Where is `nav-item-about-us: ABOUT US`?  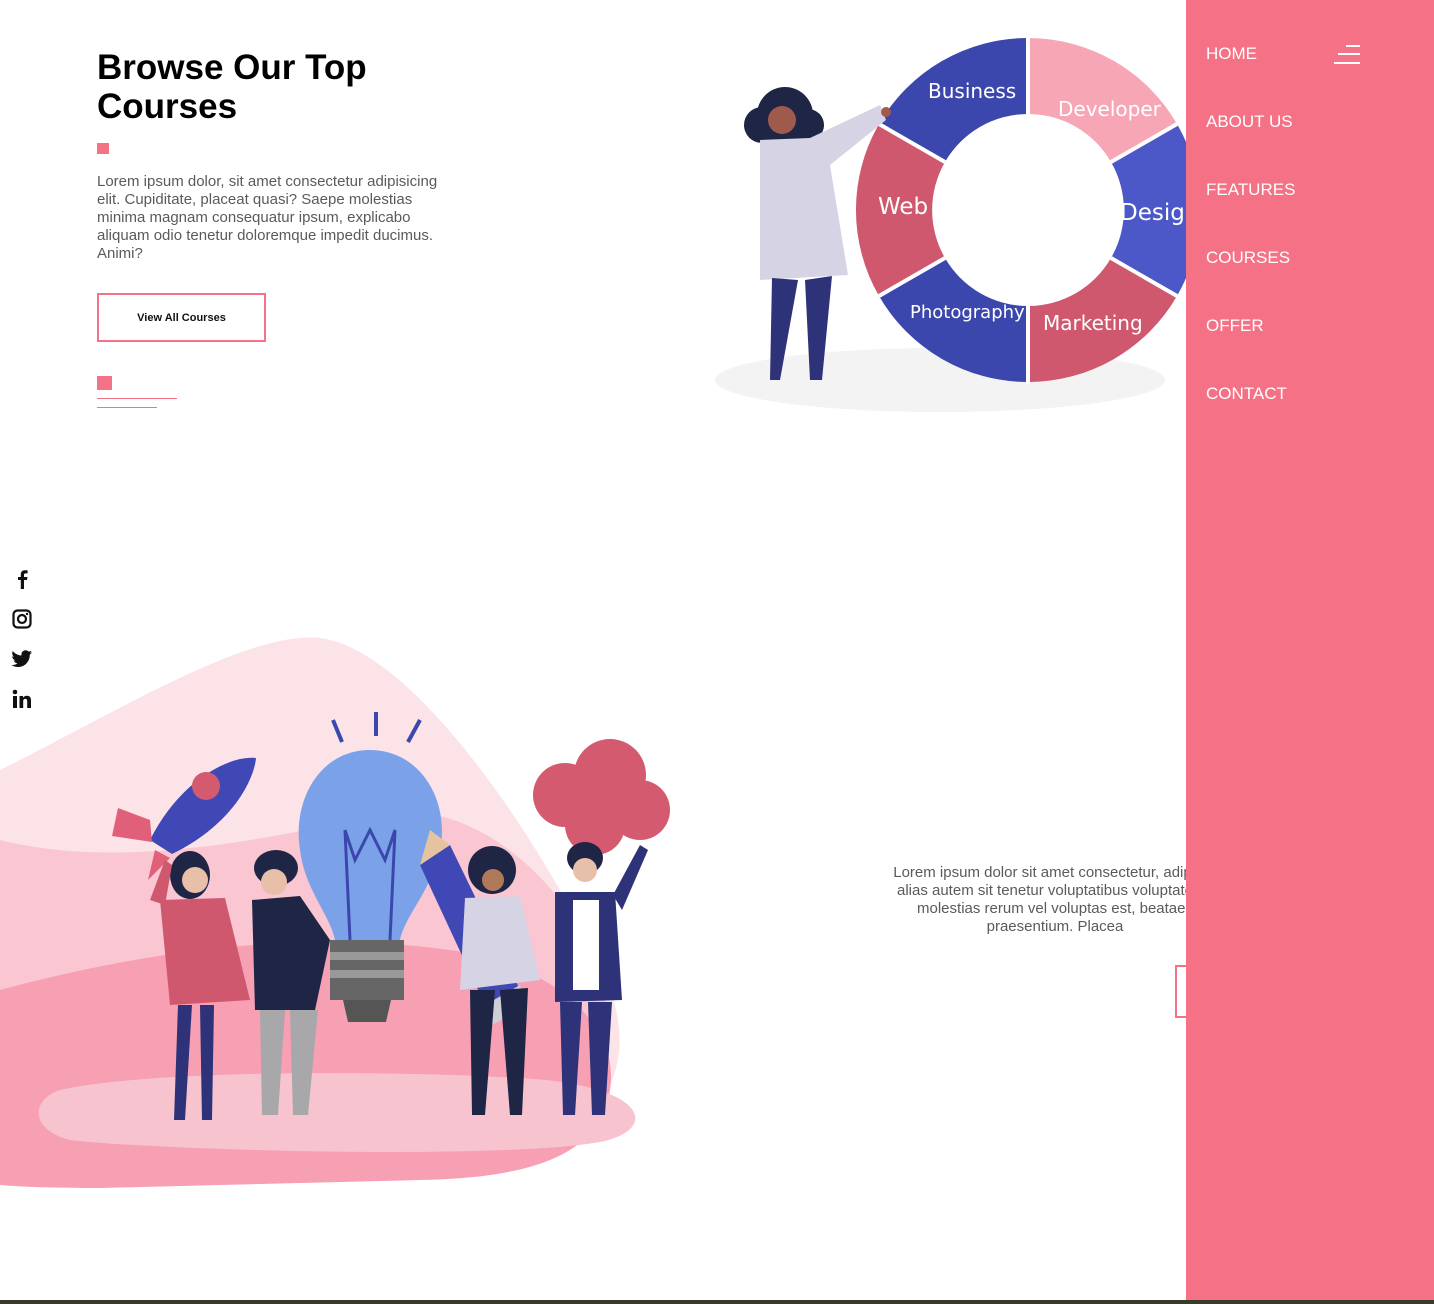
nav-item-about-us: ABOUT US is located at coordinates (1249, 122).